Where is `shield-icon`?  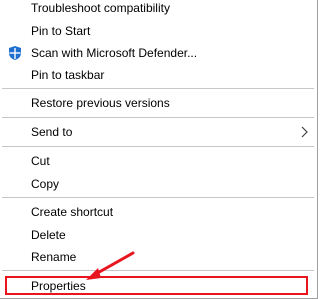
shield-icon is located at coordinates (15, 53).